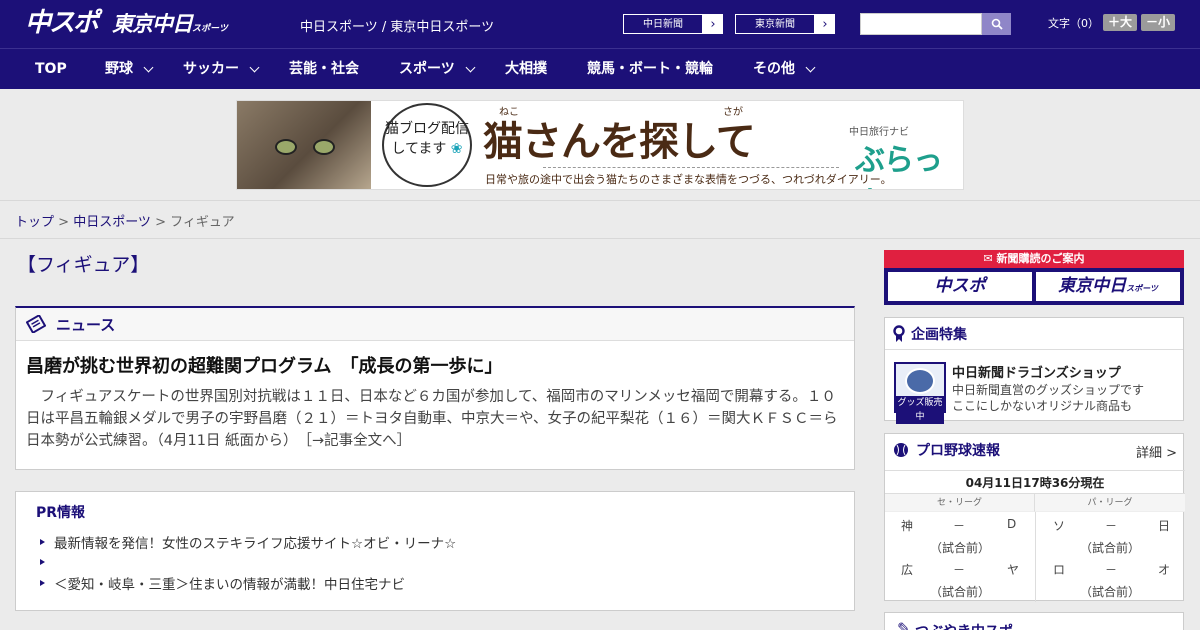 This screenshot has height=630, width=1200. What do you see at coordinates (112, 222) in the screenshot?
I see `breadcrumb-section: 中日スポーツ` at bounding box center [112, 222].